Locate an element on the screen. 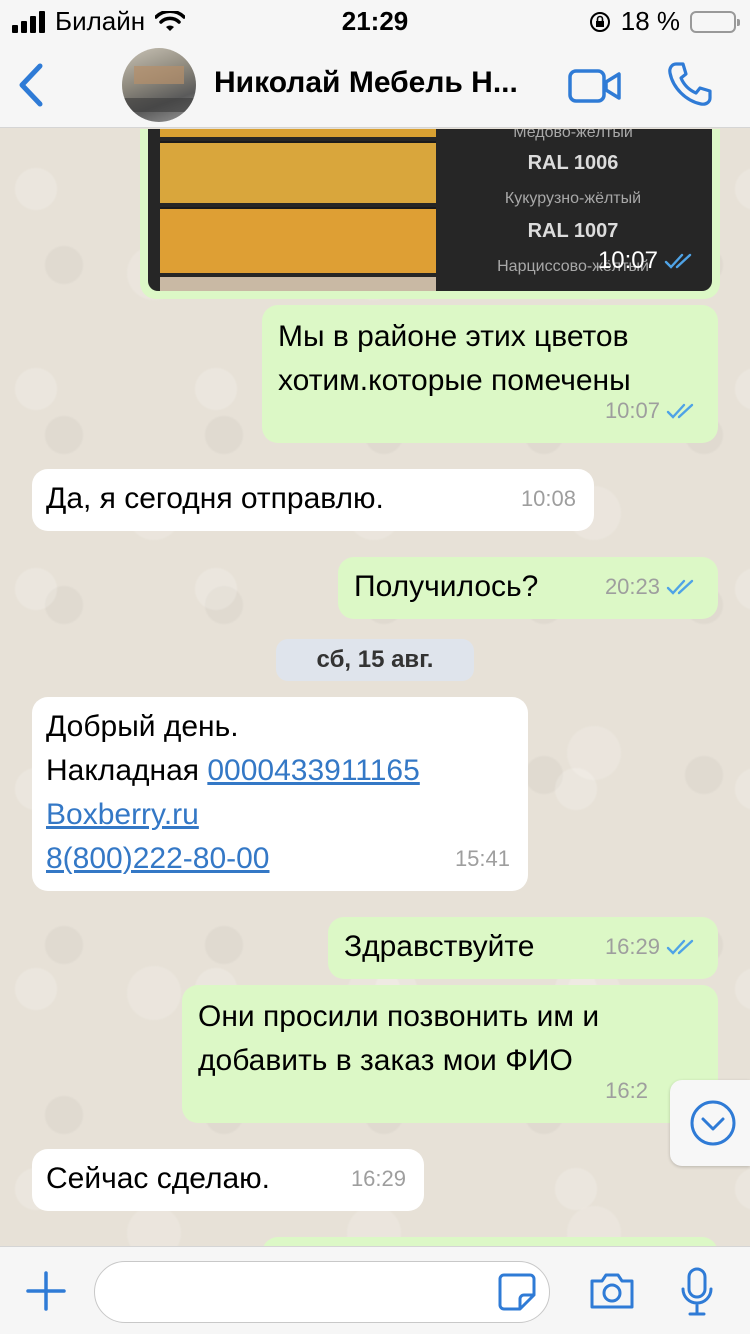  phone-icon is located at coordinates (690, 84).